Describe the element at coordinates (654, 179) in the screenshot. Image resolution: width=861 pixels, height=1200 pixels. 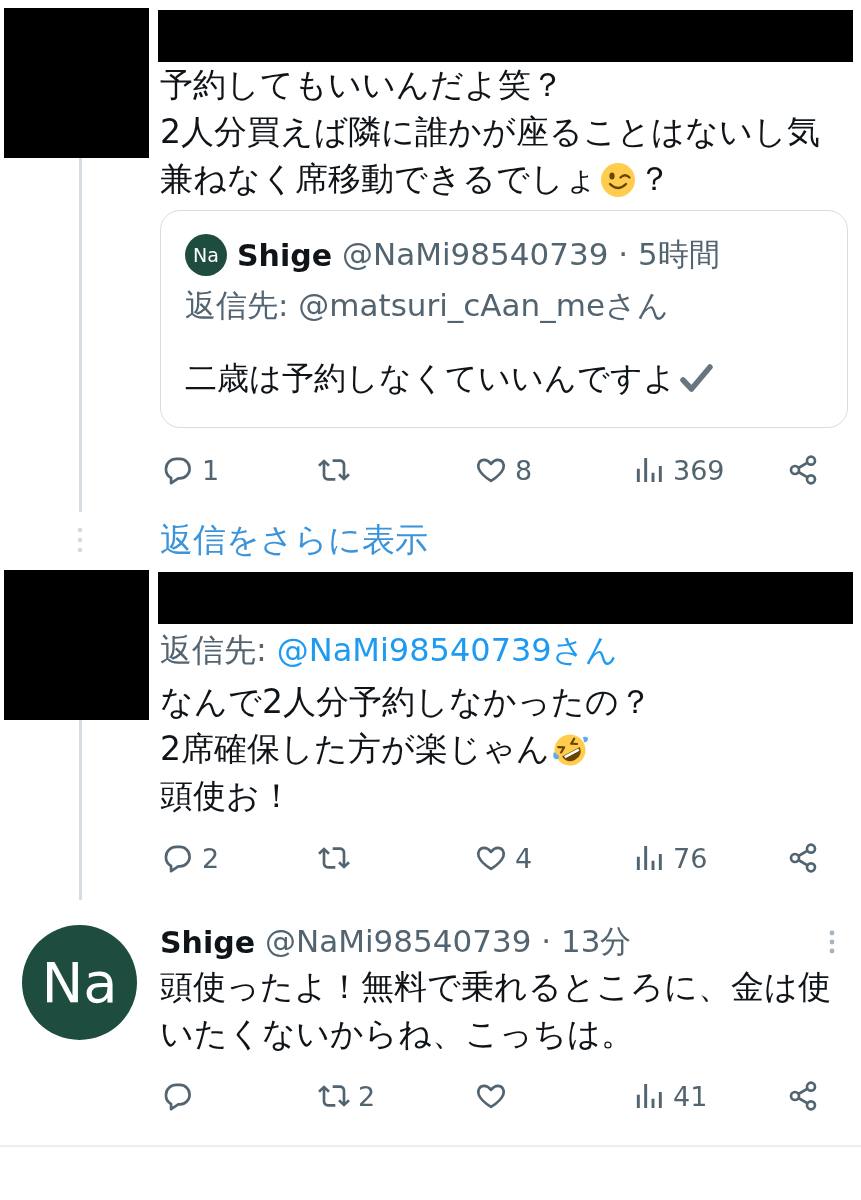
I see `tweet-text: ？` at that location.